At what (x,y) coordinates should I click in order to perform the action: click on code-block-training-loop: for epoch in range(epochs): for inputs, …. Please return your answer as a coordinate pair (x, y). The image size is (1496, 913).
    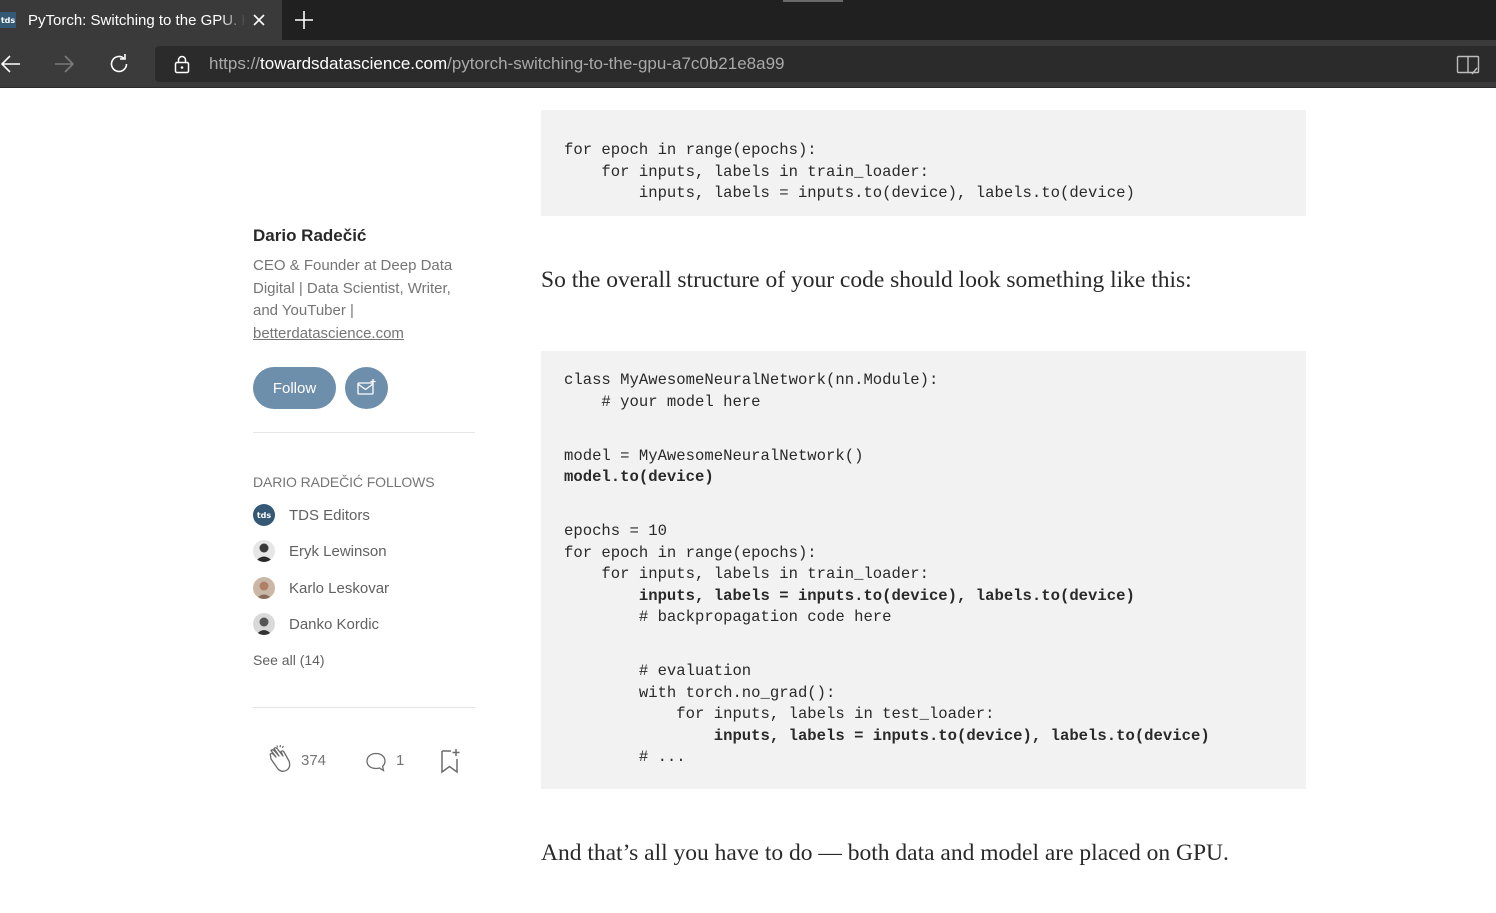
    Looking at the image, I should click on (923, 163).